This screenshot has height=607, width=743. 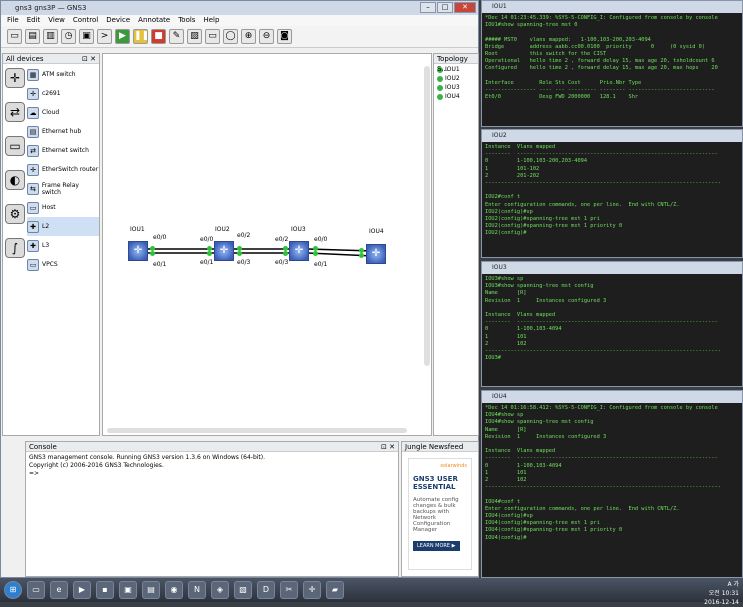 I want to click on notes-icon: D, so click(x=266, y=590).